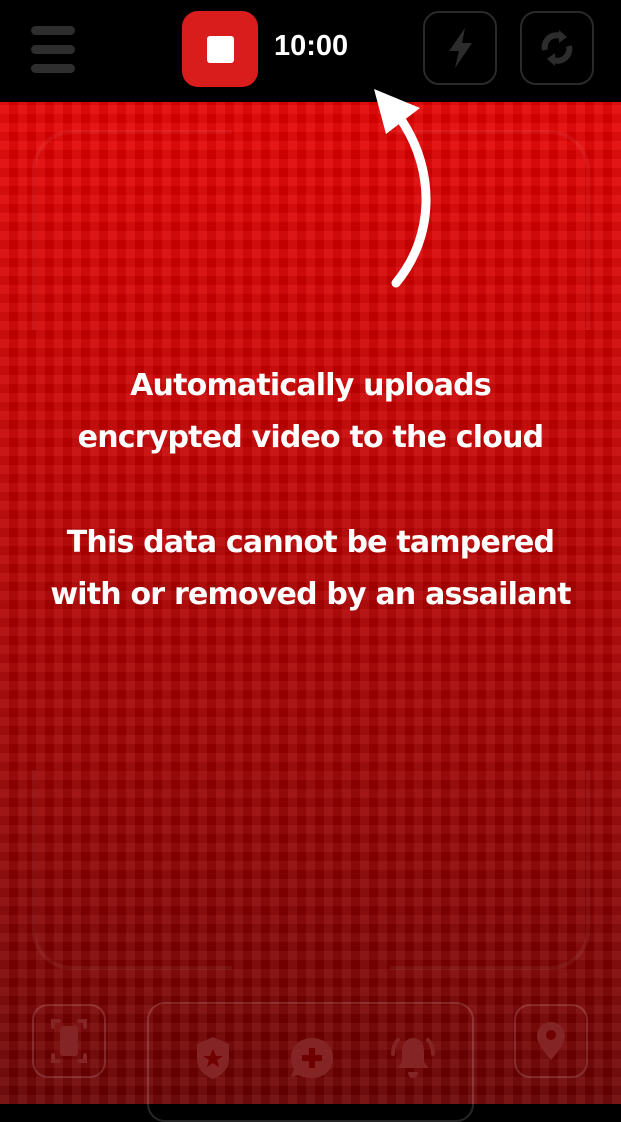 This screenshot has width=621, height=1122. I want to click on alarm-button, so click(413, 1058).